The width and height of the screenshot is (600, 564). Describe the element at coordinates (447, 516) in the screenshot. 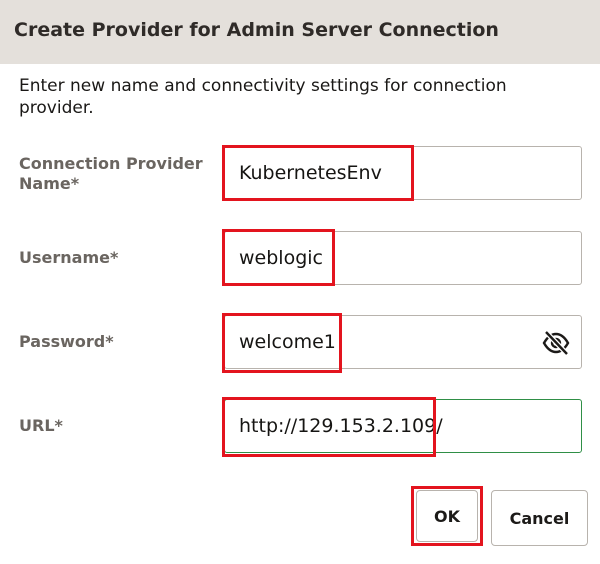

I see `ok-button: OK` at that location.